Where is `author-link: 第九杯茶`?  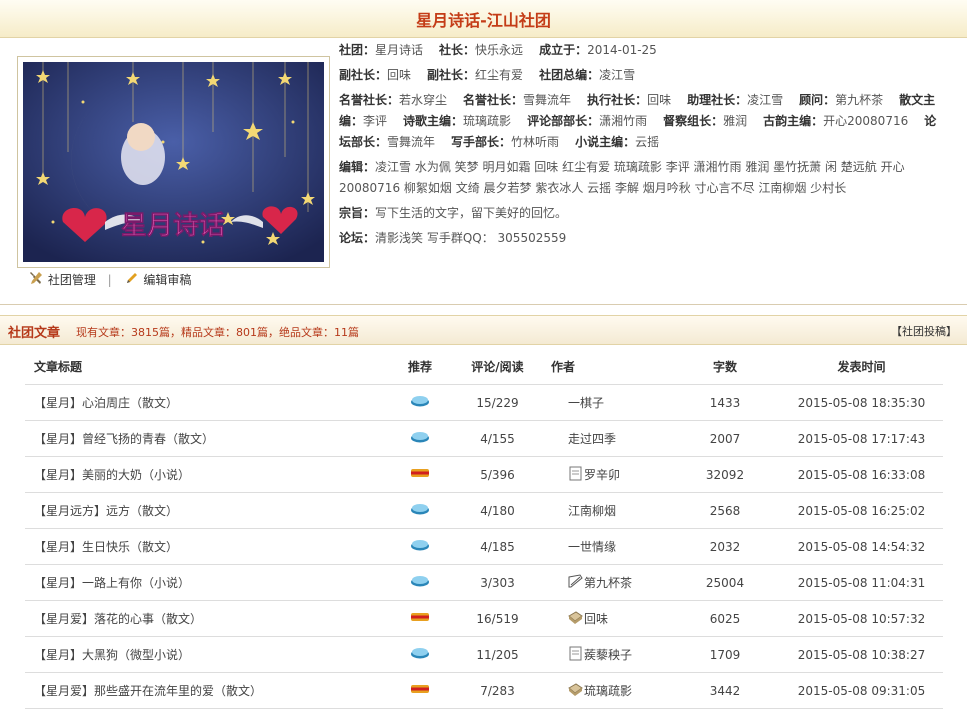
author-link: 第九杯茶 is located at coordinates (608, 583).